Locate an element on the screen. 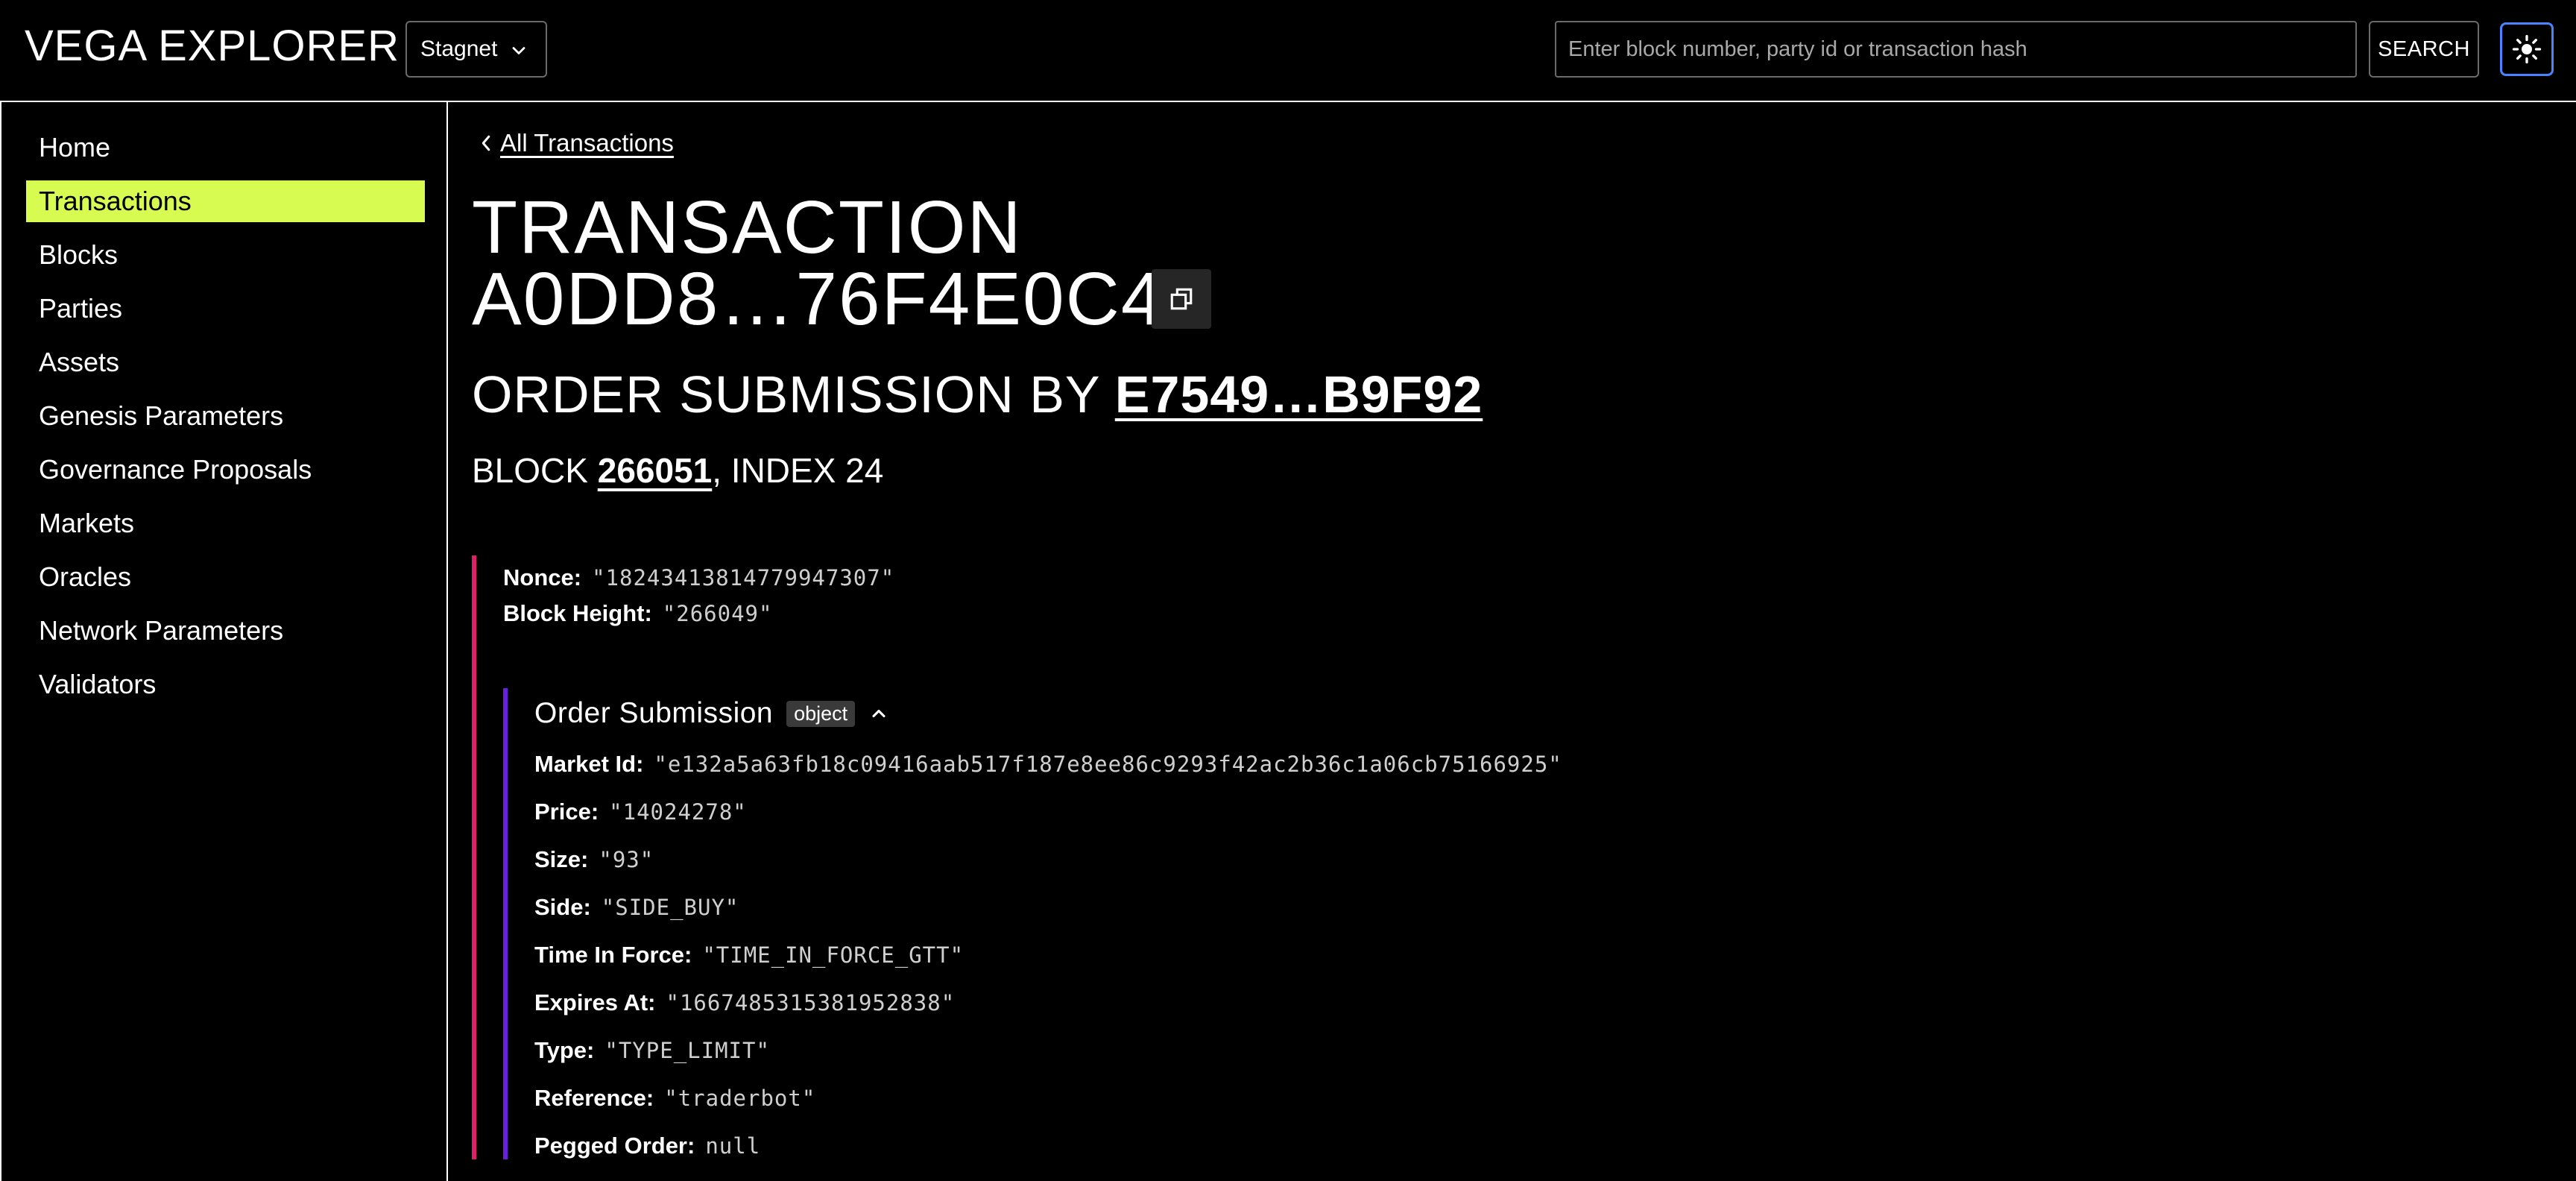  field-pegged-order: Pegged Order: null is located at coordinates (647, 1146).